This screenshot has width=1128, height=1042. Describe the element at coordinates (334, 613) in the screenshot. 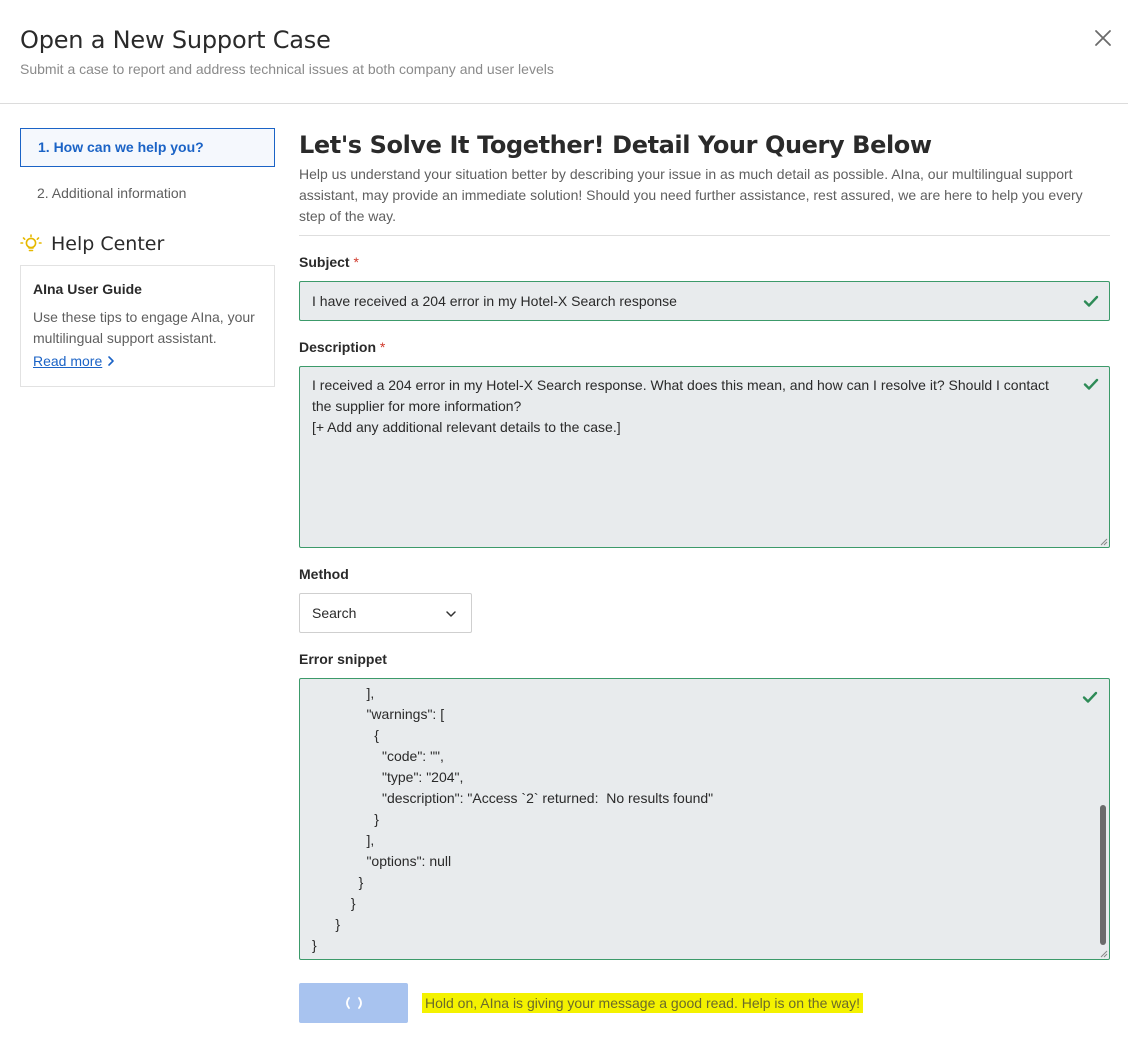

I see `method-selected-value: Search` at that location.